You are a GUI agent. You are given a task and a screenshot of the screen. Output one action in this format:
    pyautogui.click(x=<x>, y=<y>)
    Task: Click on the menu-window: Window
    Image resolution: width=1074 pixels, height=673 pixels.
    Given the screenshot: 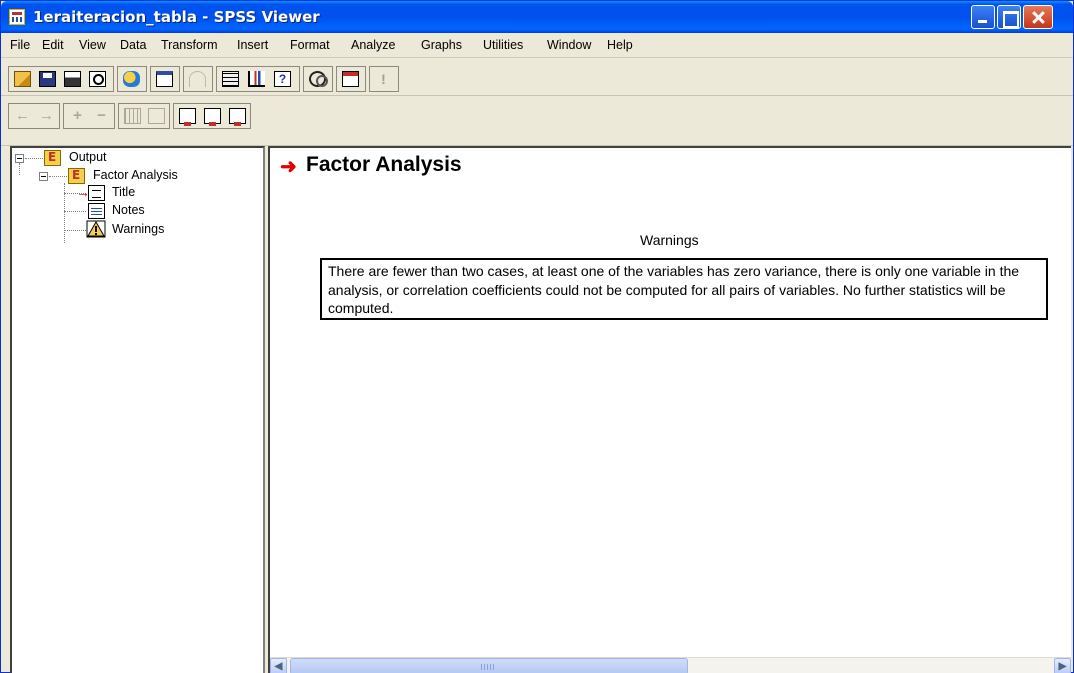 What is the action you would take?
    pyautogui.click(x=569, y=45)
    